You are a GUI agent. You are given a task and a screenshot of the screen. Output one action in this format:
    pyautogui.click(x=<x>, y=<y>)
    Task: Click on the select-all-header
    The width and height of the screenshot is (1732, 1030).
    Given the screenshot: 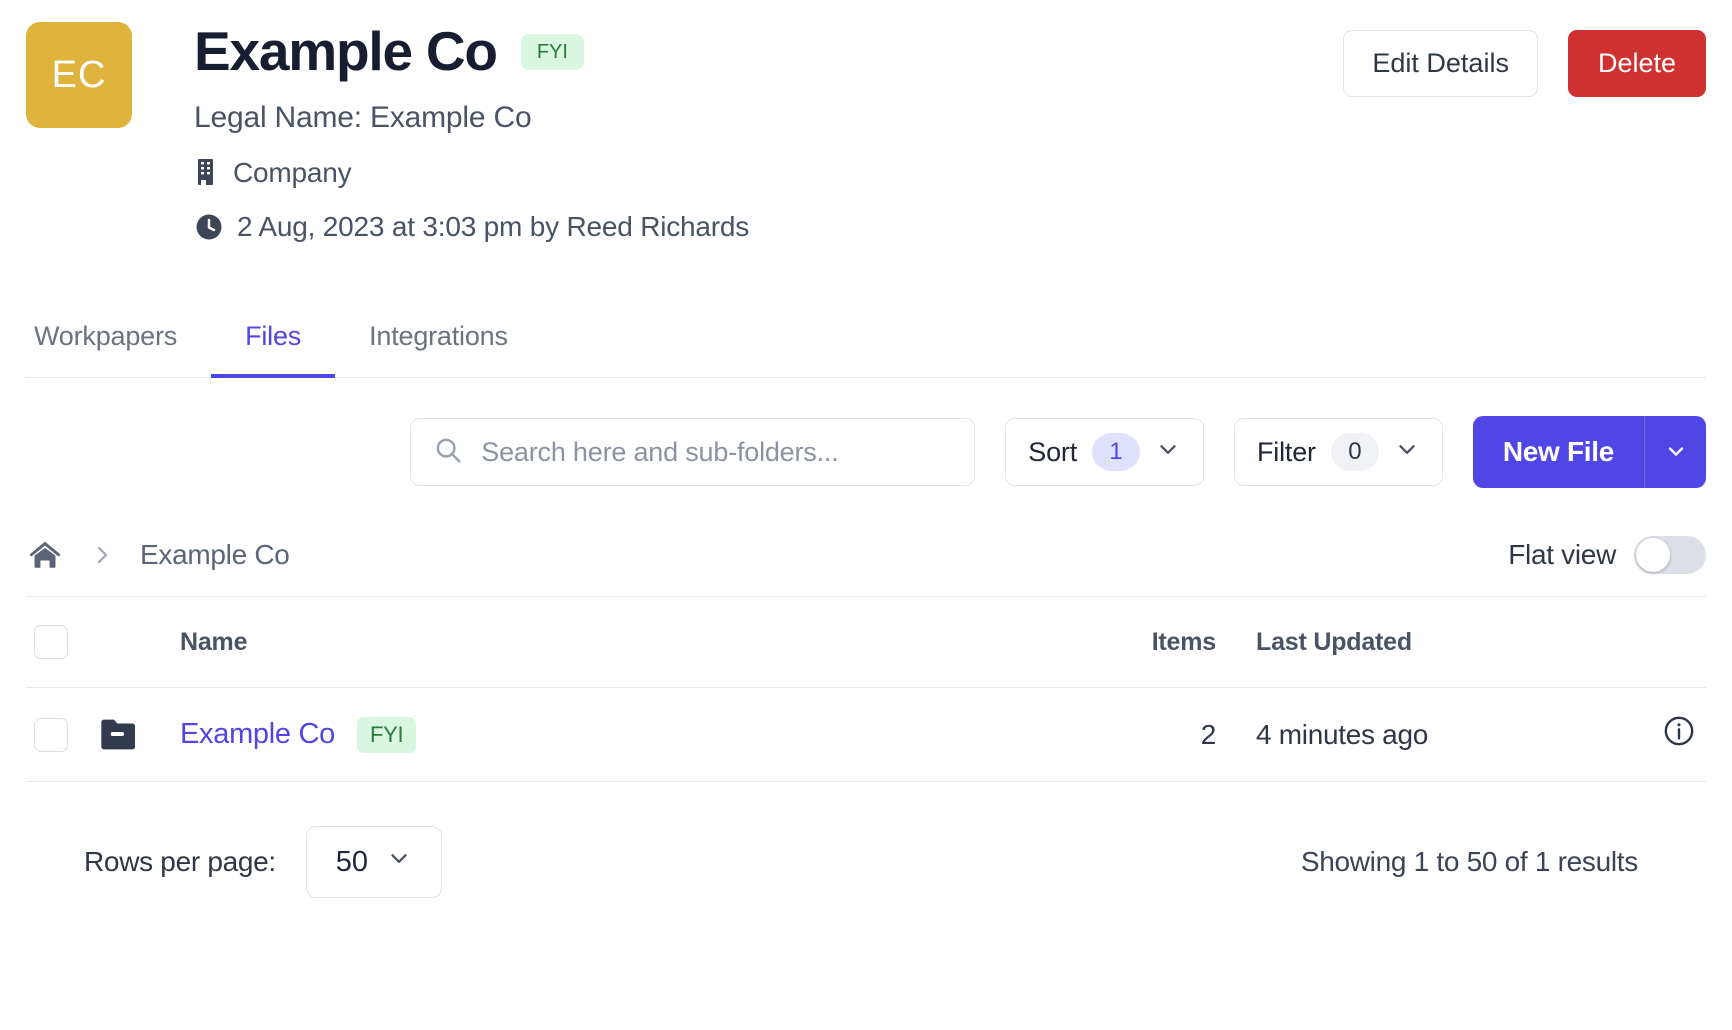 What is the action you would take?
    pyautogui.click(x=62, y=642)
    